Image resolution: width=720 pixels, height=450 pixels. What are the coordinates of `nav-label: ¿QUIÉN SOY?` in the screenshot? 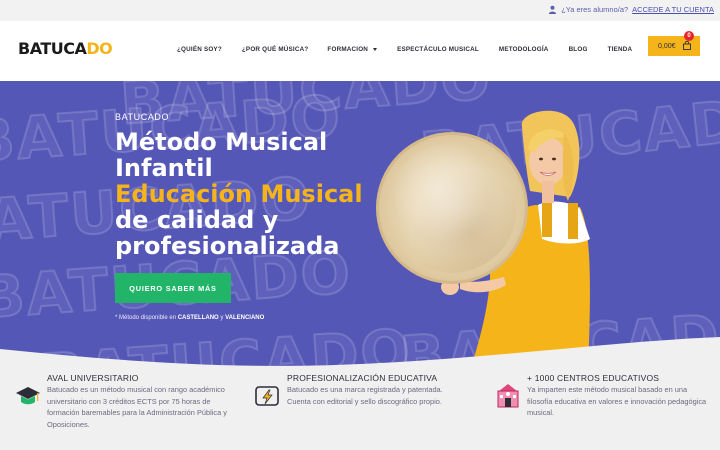 It's located at (199, 49).